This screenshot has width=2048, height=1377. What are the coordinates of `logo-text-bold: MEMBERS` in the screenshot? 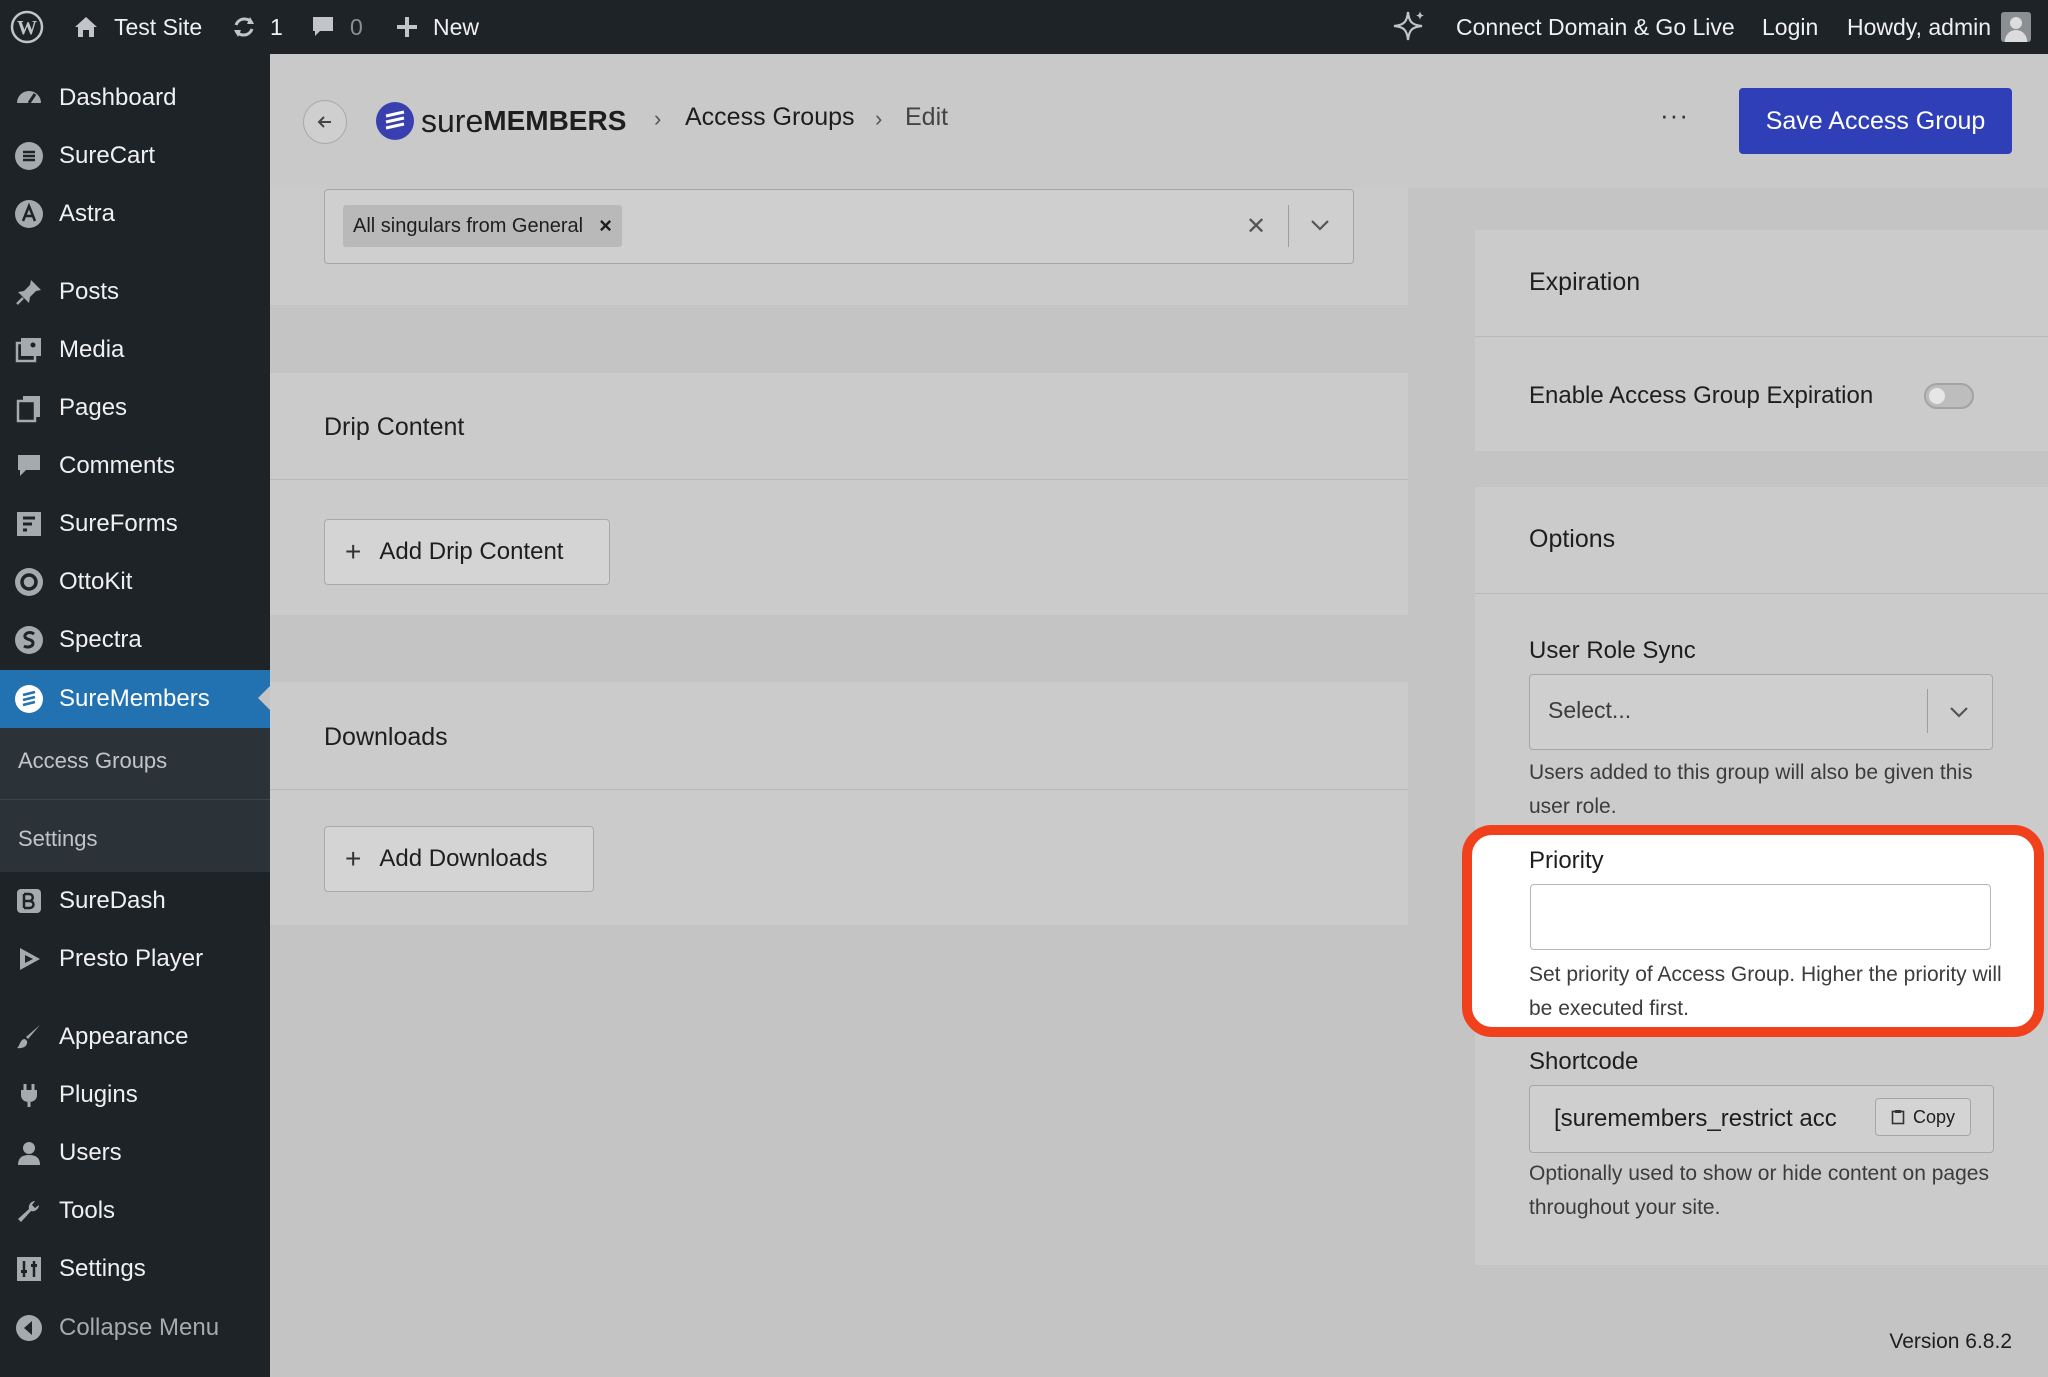 It's located at (555, 120).